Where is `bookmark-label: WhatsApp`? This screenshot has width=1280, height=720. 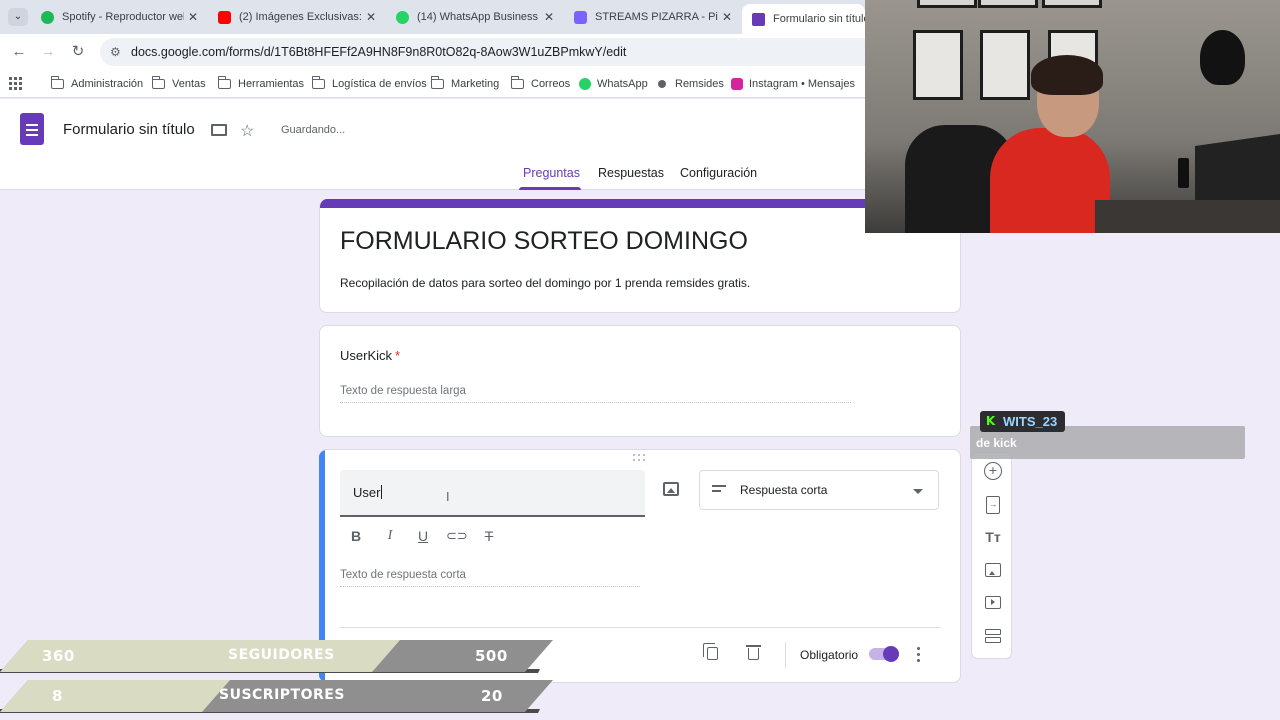
bookmark-label: WhatsApp is located at coordinates (622, 84).